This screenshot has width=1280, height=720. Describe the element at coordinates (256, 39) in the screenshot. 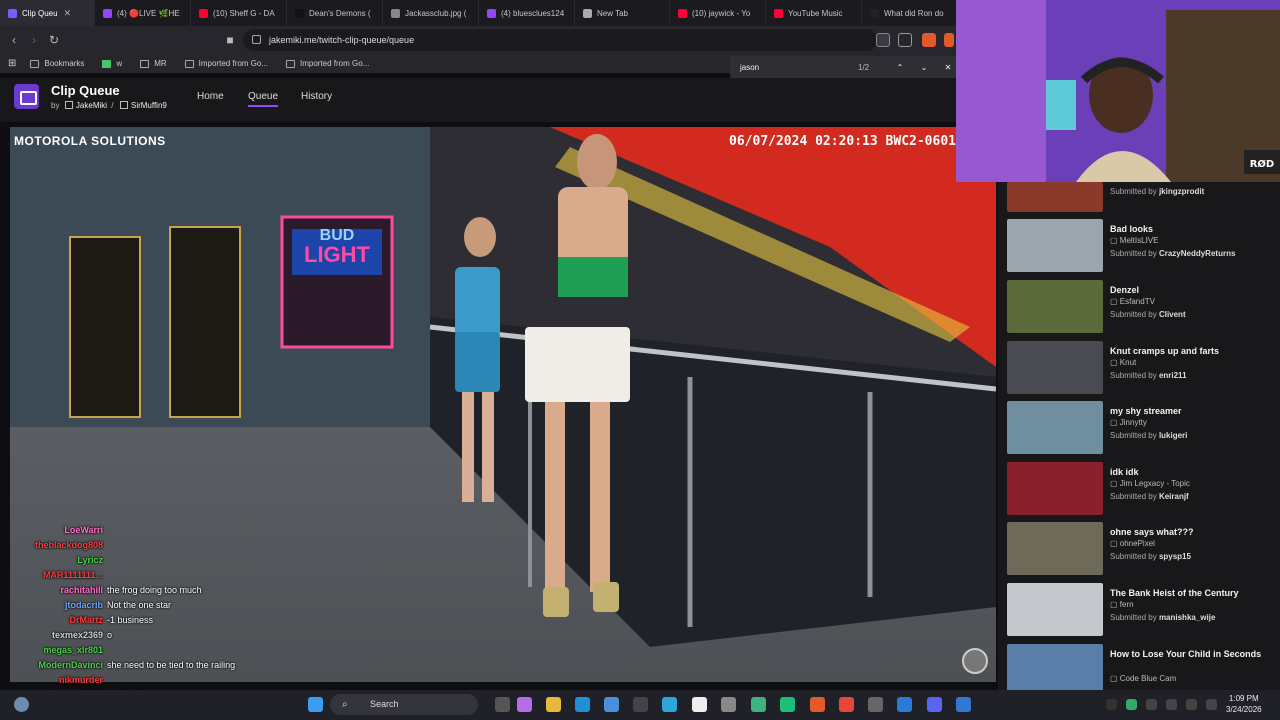

I see `site-info-icon` at that location.